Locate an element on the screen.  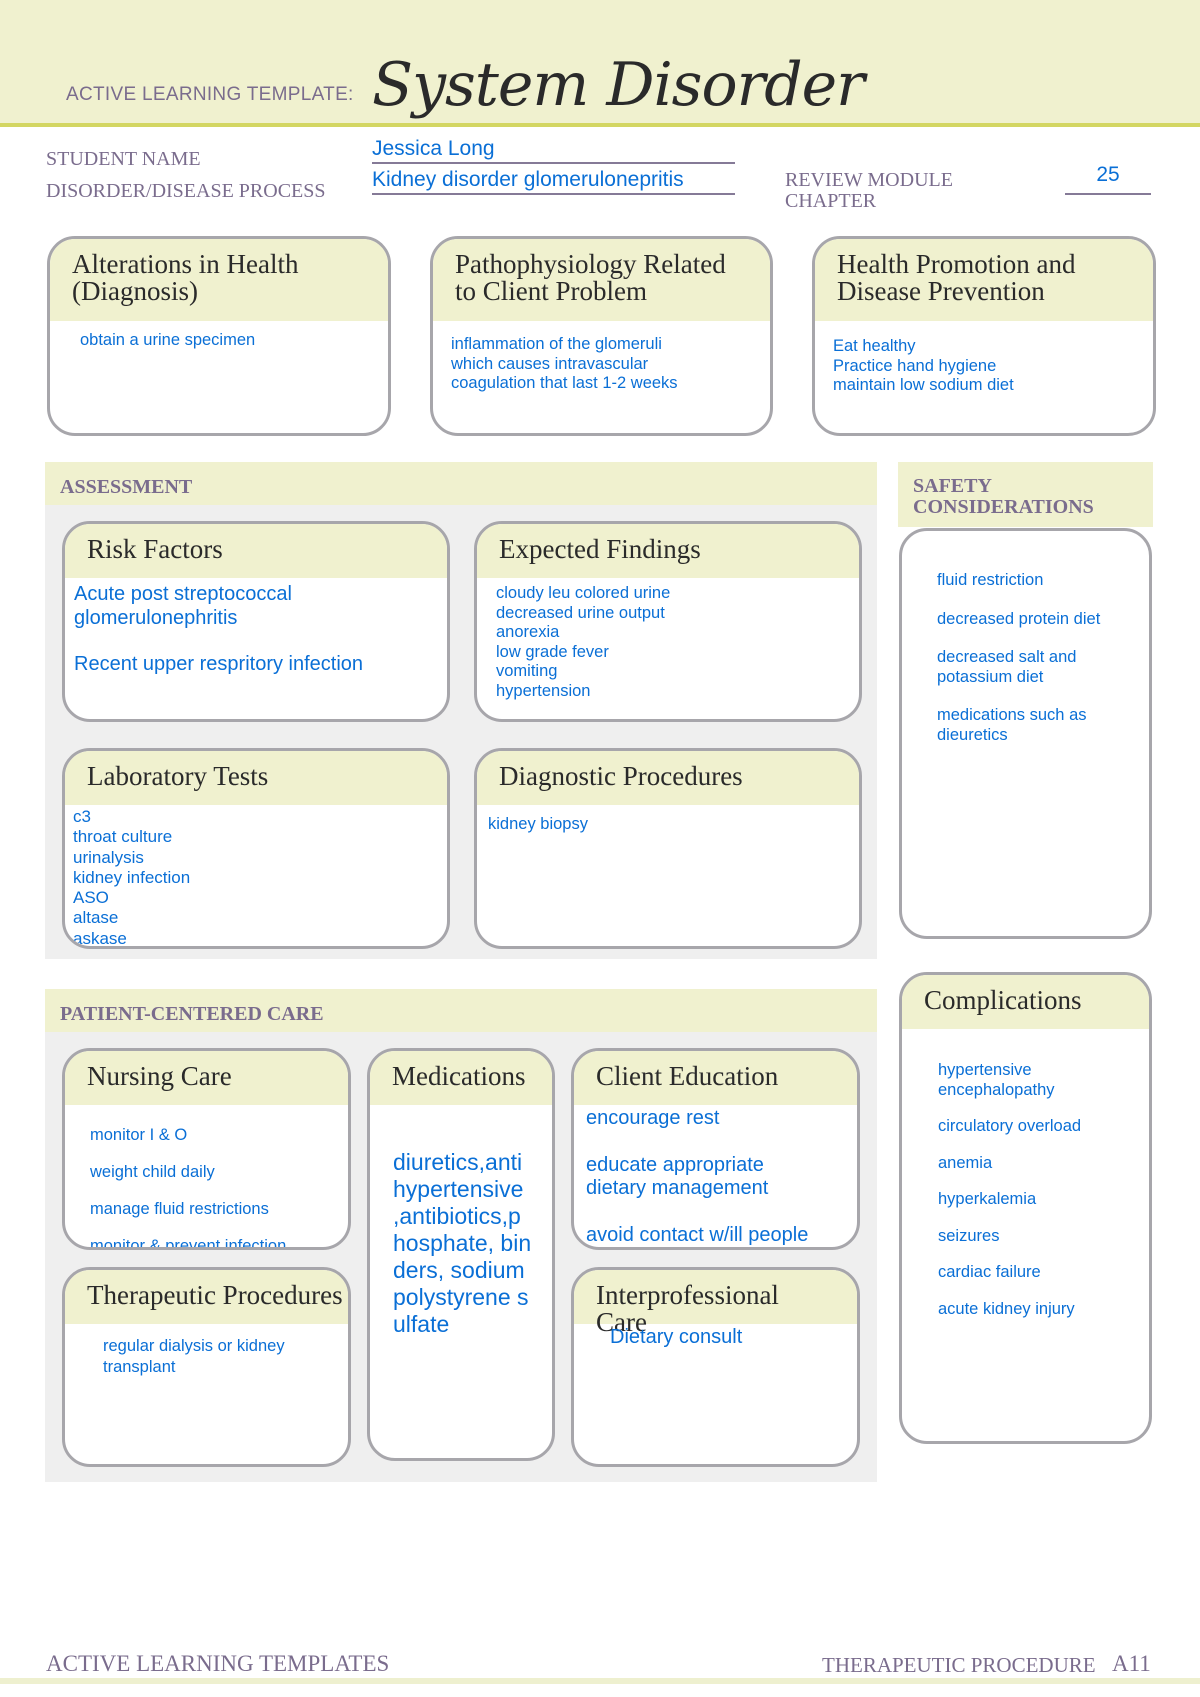
box-title: Complications is located at coordinates (1025, 1002).